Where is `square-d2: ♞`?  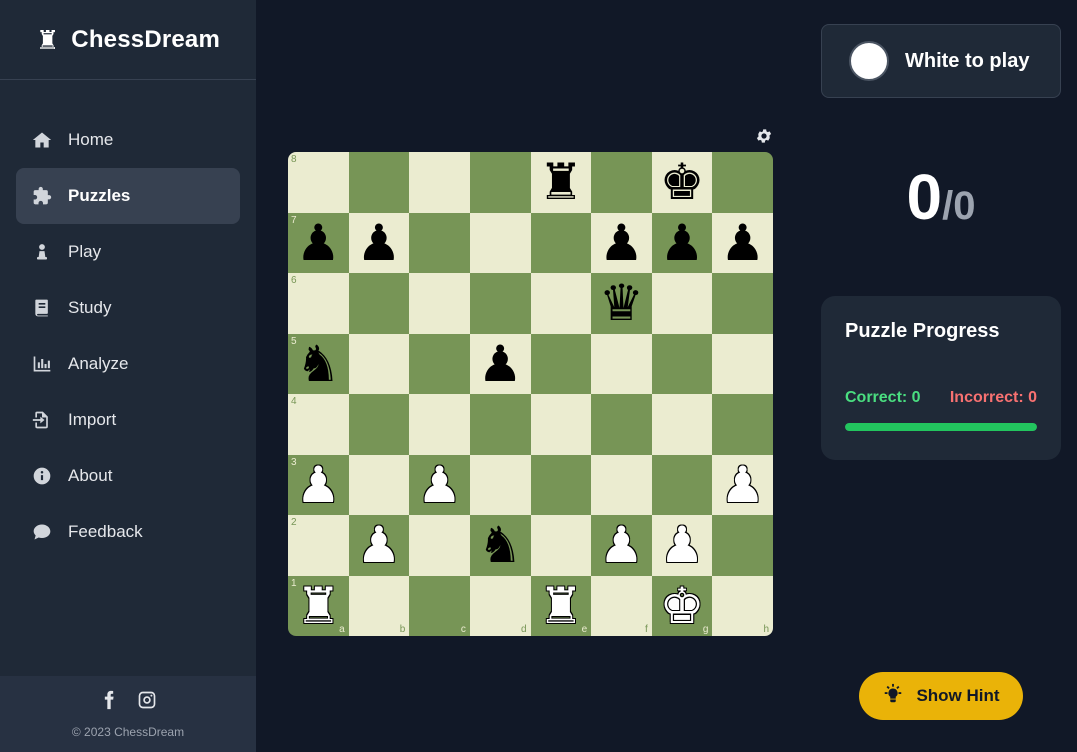 square-d2: ♞ is located at coordinates (500, 545).